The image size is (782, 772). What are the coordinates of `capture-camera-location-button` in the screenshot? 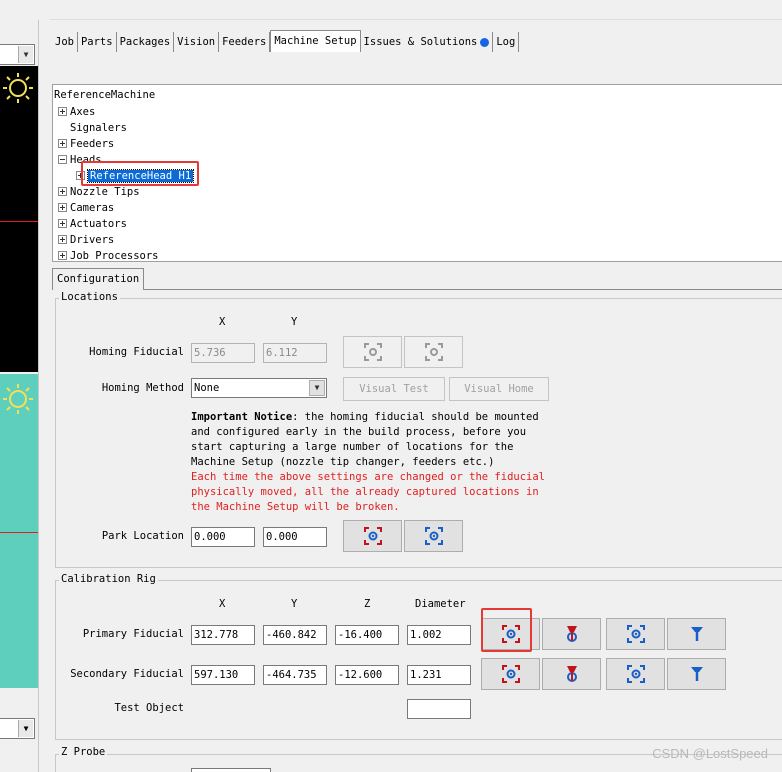 It's located at (372, 352).